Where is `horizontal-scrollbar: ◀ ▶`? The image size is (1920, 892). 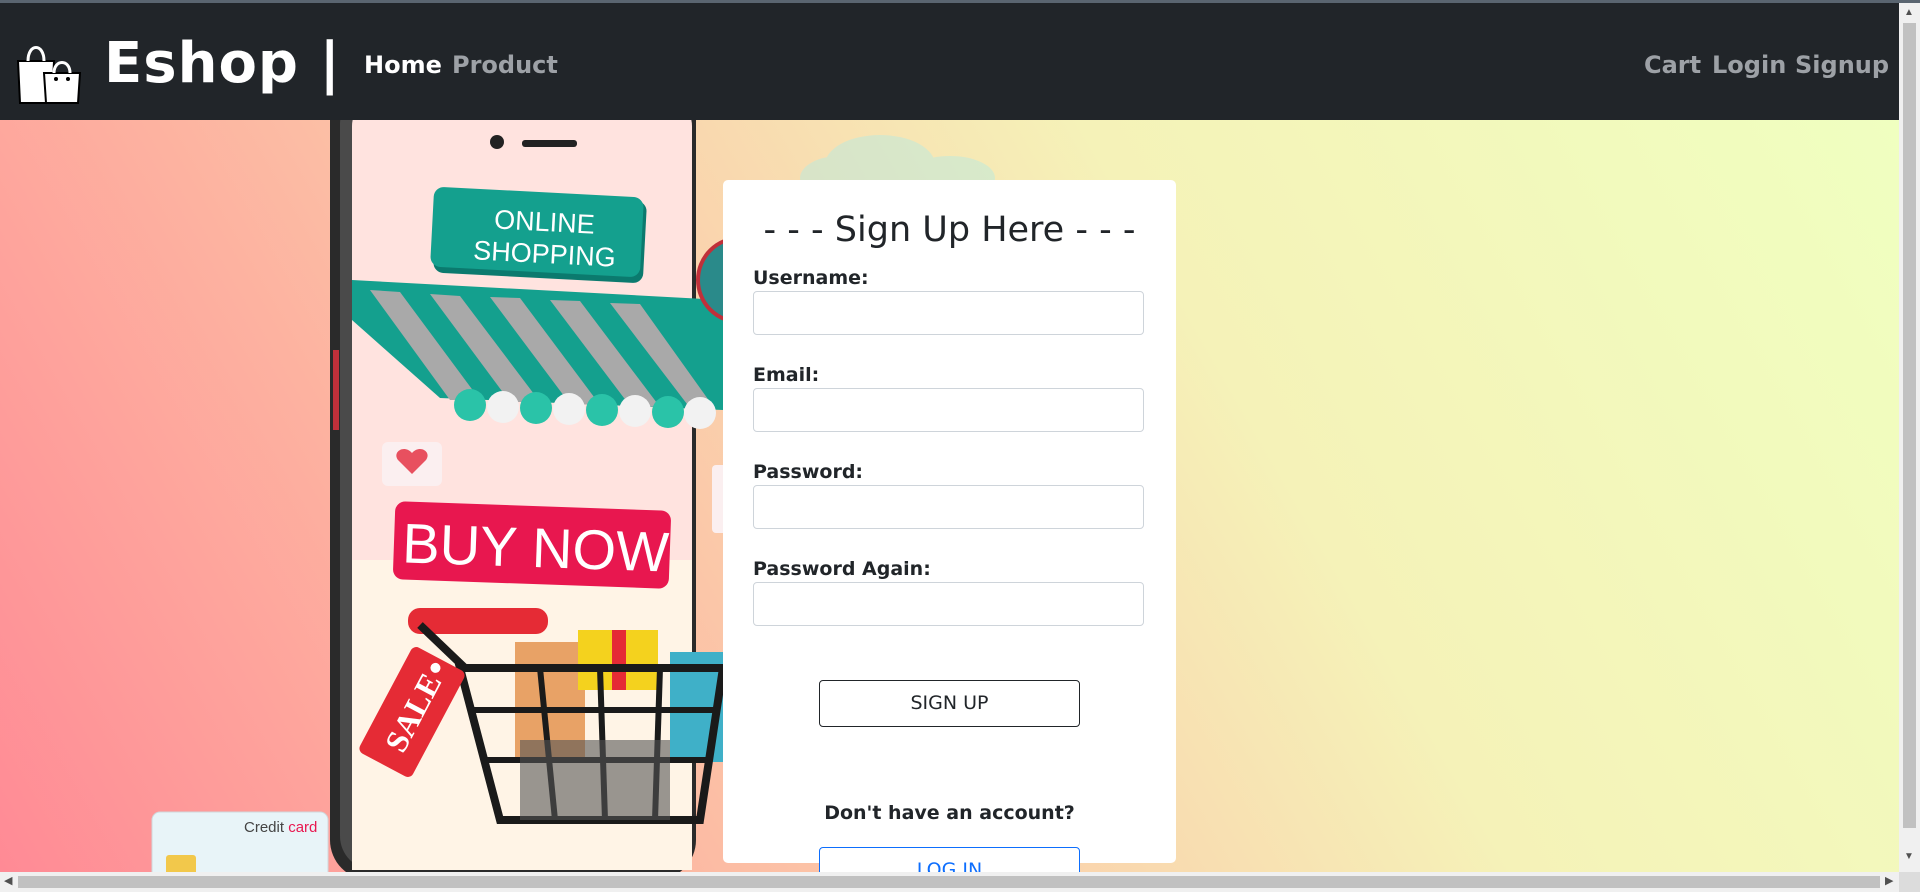 horizontal-scrollbar: ◀ ▶ is located at coordinates (949, 882).